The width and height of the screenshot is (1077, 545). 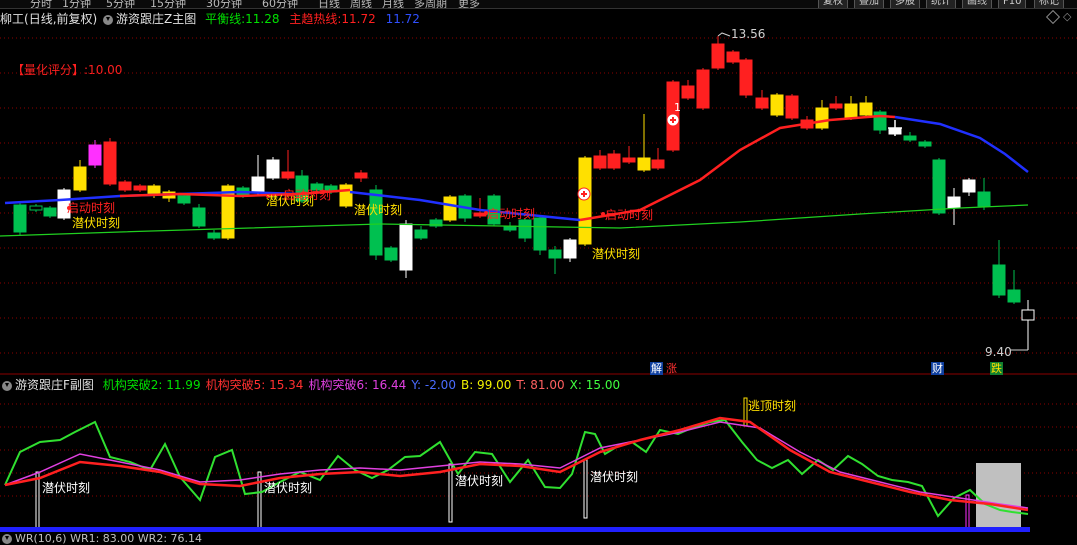 I want to click on wr-indicator-header: WR(10,6) WR1: 83.00 WR2: 76.14, so click(x=101, y=538).